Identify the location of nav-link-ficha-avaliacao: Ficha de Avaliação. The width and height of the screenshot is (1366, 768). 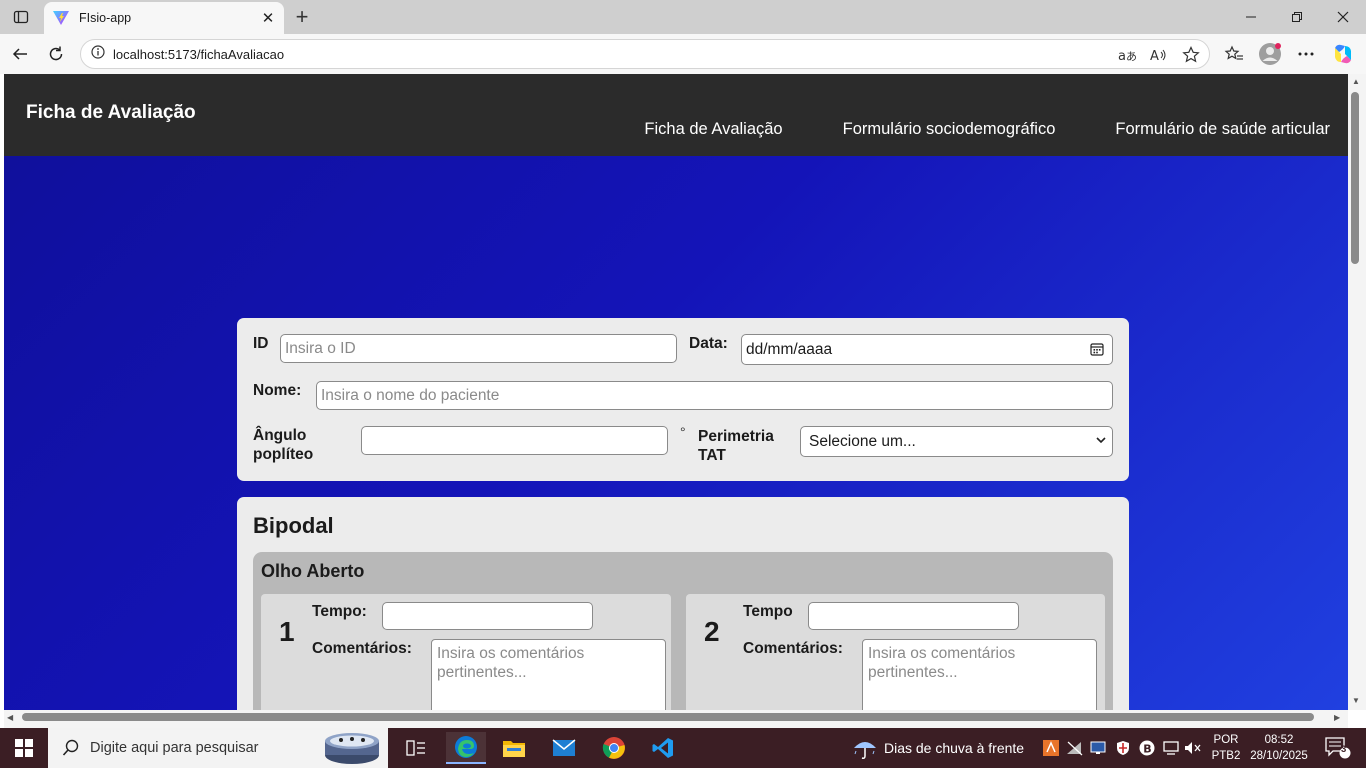
(713, 129).